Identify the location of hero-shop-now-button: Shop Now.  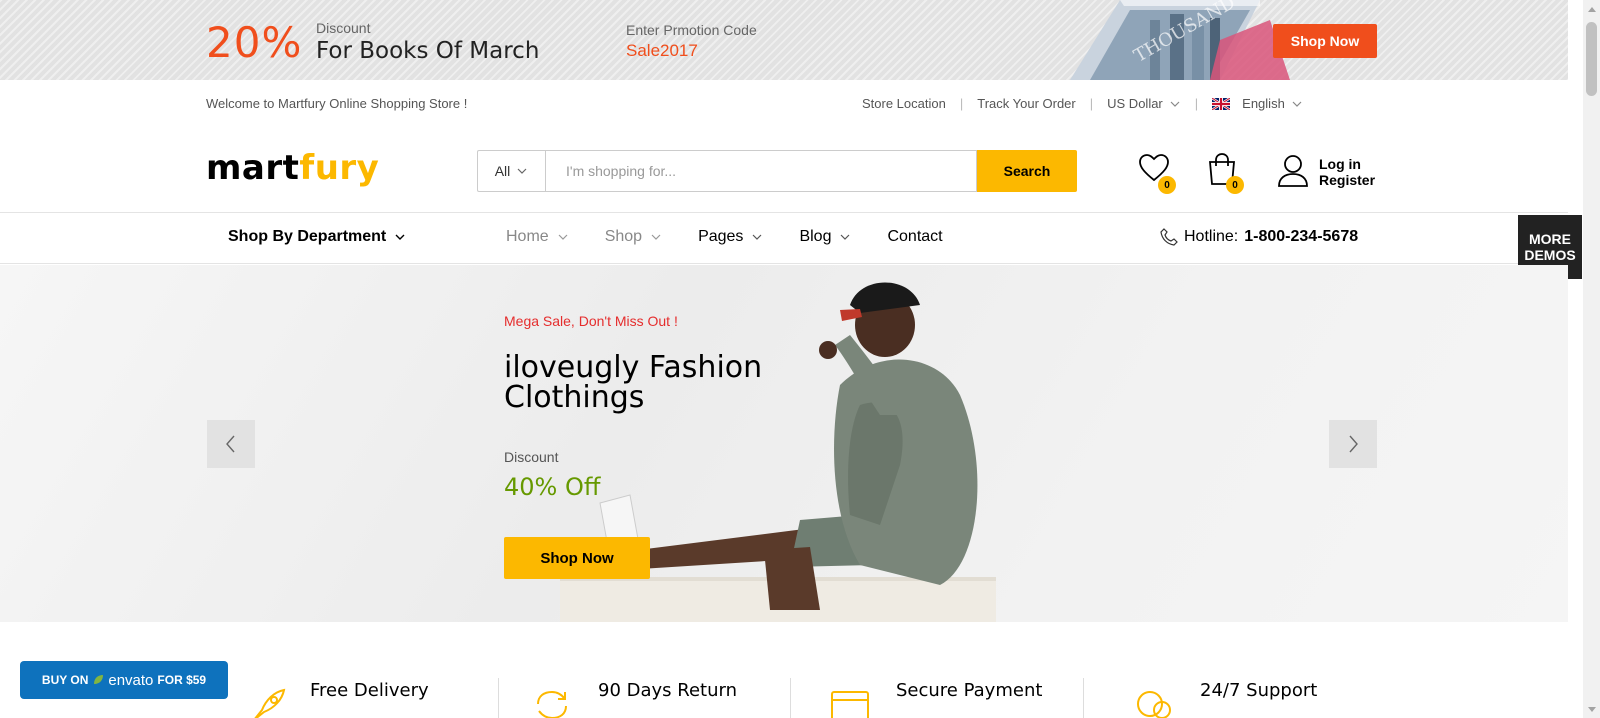
(577, 558).